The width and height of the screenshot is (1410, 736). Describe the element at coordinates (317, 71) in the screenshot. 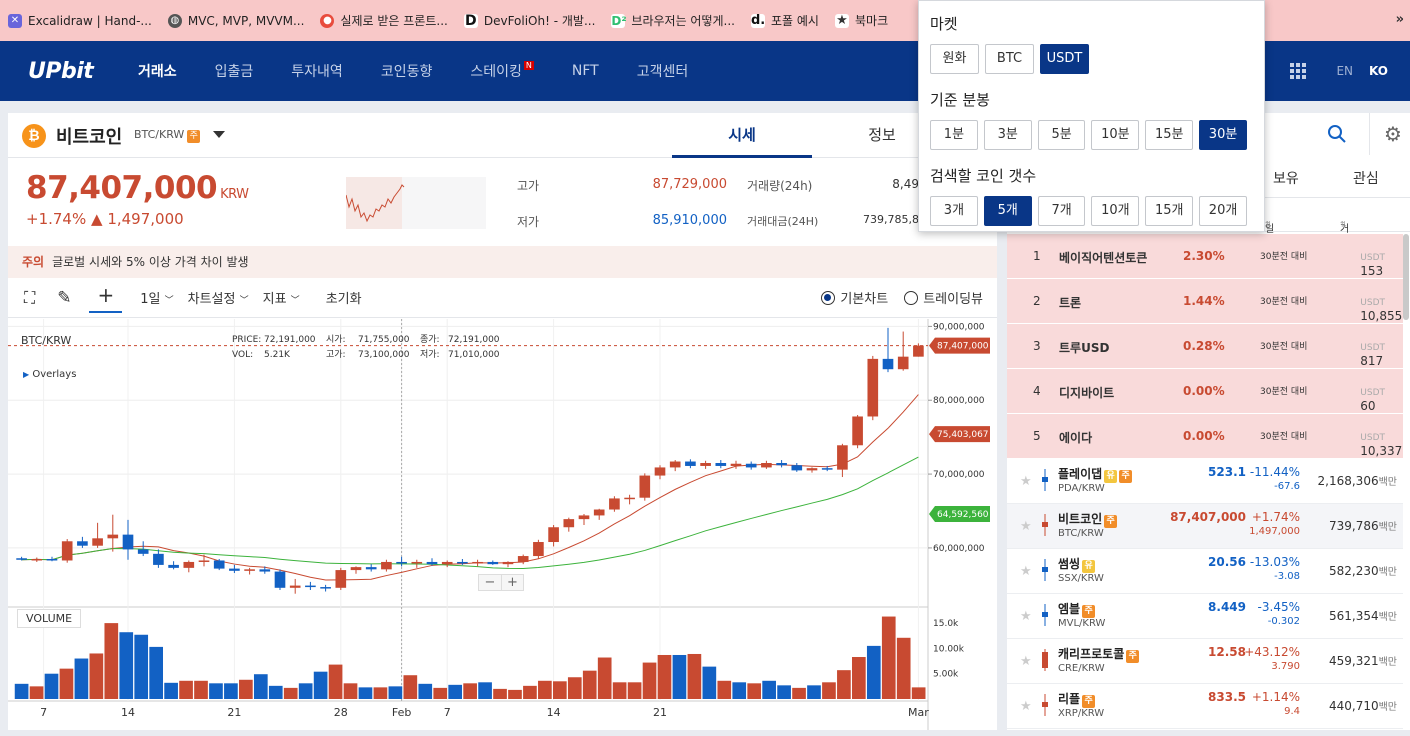

I see `nav-investments: 투자내역` at that location.